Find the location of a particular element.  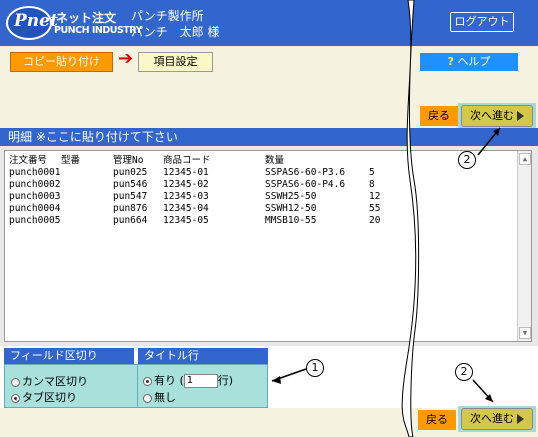

field-sep-header: フィールド区切り is located at coordinates (69, 356).